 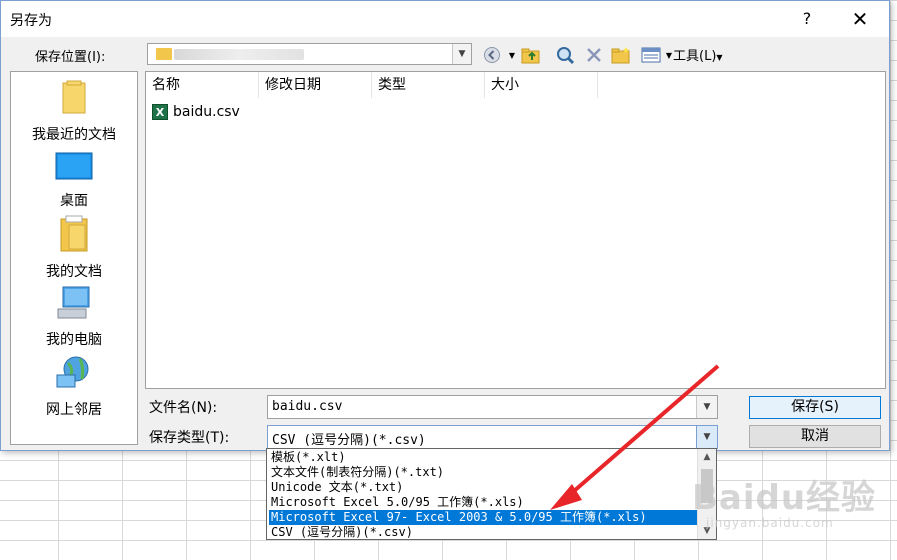 What do you see at coordinates (239, 54) in the screenshot?
I see `location-path-blurred` at bounding box center [239, 54].